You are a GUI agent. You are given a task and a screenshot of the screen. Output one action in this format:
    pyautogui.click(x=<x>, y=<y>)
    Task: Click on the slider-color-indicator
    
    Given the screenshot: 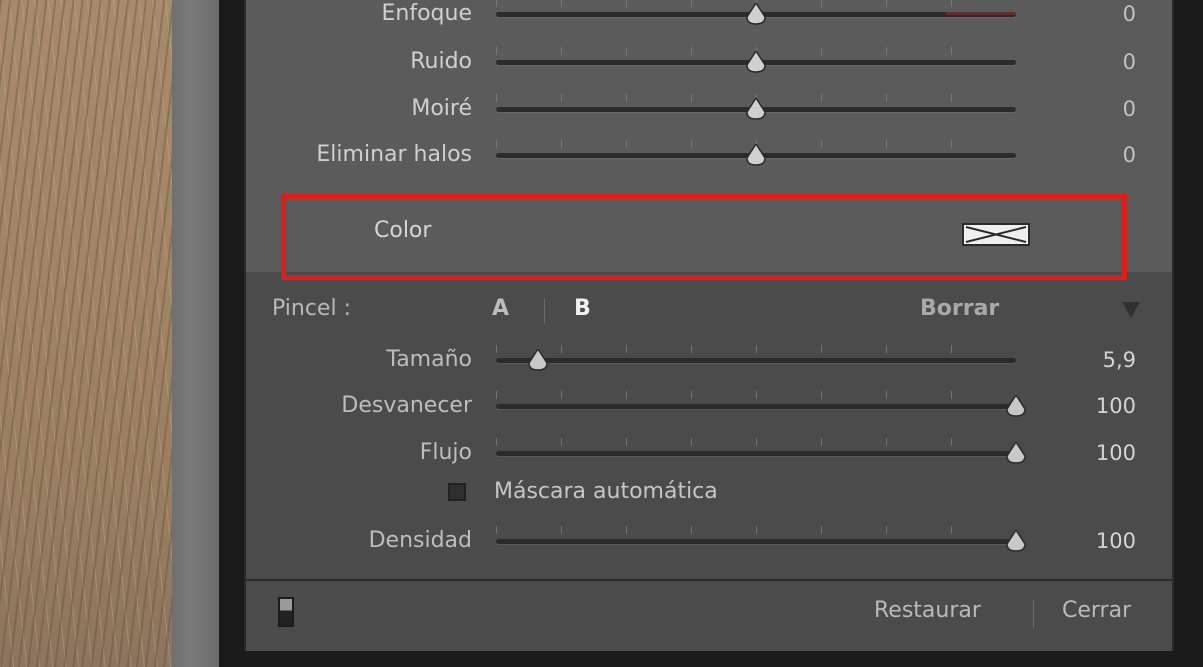 What is the action you would take?
    pyautogui.click(x=981, y=13)
    